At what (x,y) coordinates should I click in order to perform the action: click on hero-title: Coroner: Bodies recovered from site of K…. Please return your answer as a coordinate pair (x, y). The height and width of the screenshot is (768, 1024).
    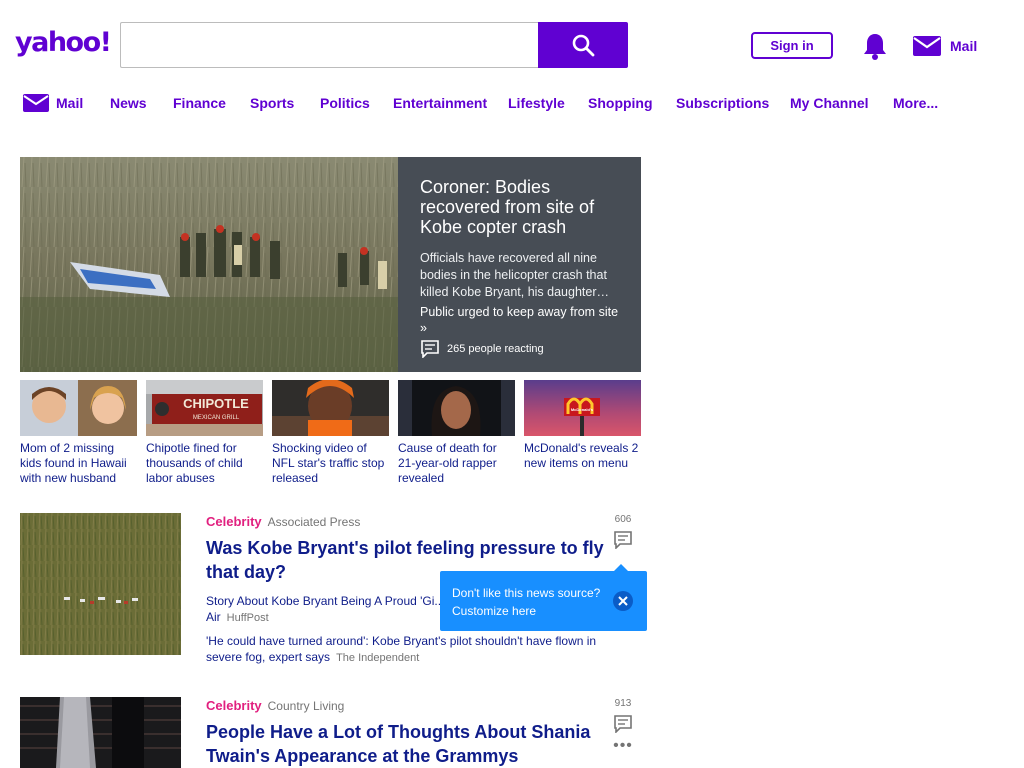
    Looking at the image, I should click on (519, 207).